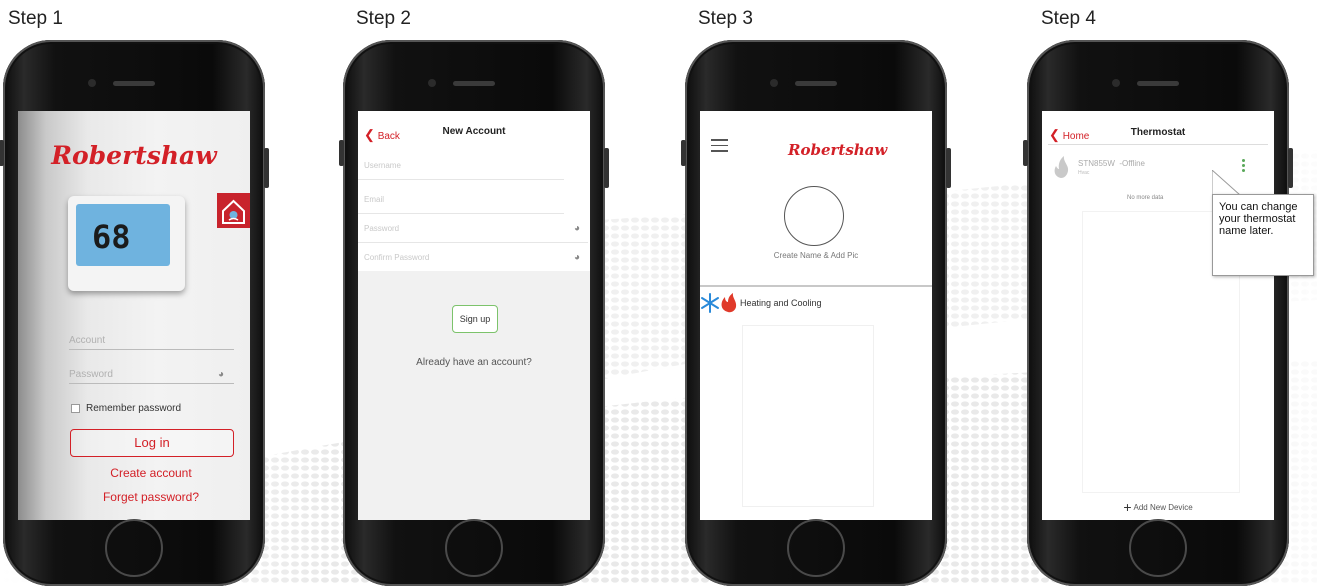  I want to click on page-title: New Account, so click(474, 131).